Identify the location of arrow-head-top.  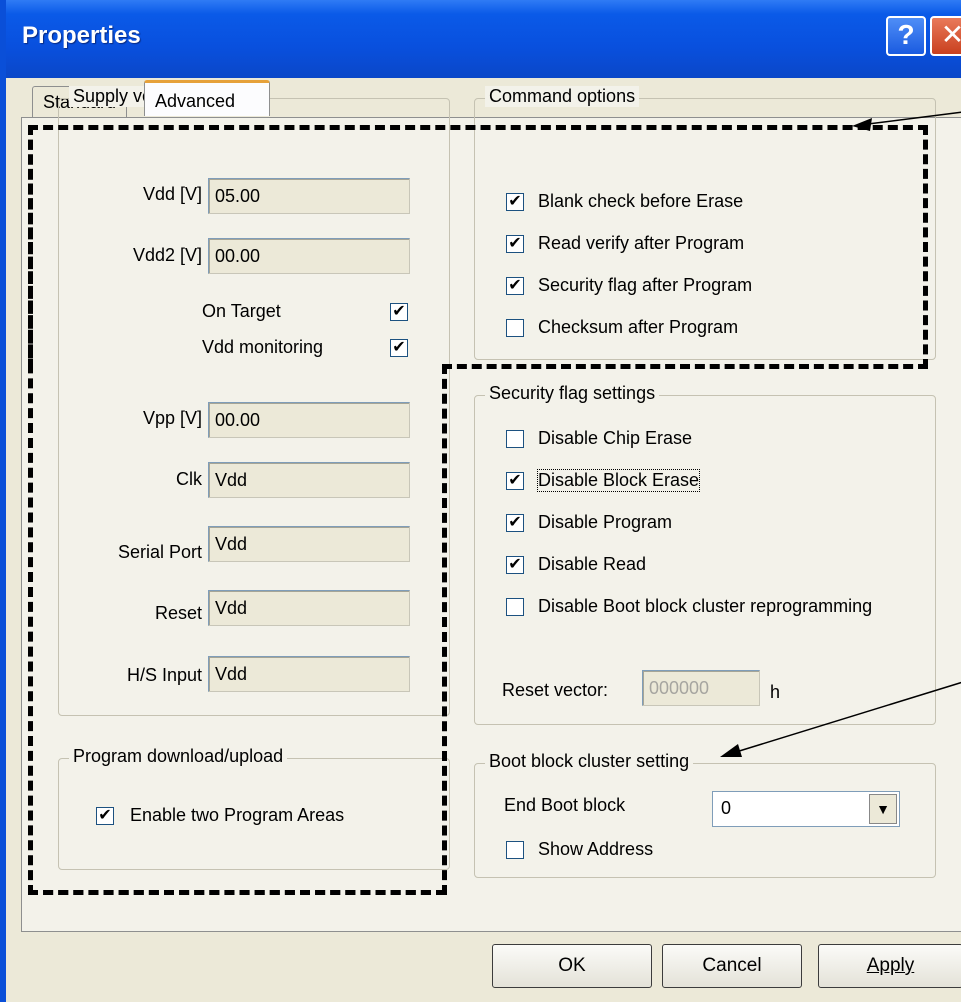
(862, 124).